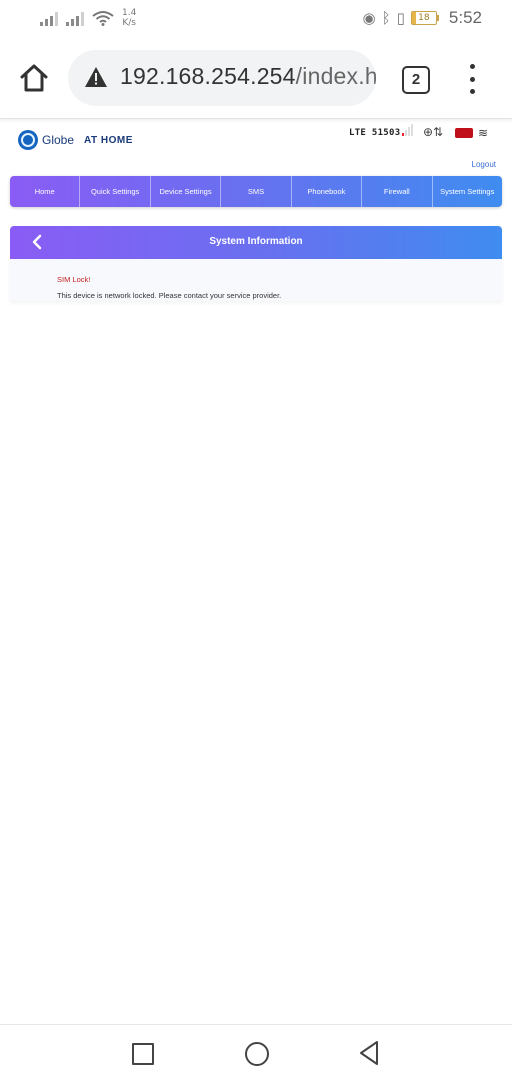 This screenshot has height=1081, width=512. What do you see at coordinates (369, 18) in the screenshot?
I see `eye-comfort-icon: ◉` at bounding box center [369, 18].